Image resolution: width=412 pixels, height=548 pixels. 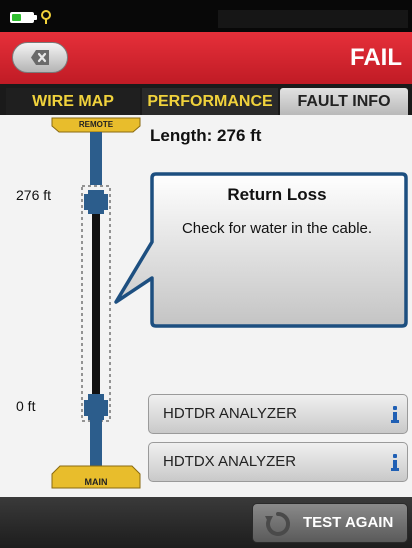 What do you see at coordinates (210, 101) in the screenshot?
I see `tab-performance: PERFORMANCE` at bounding box center [210, 101].